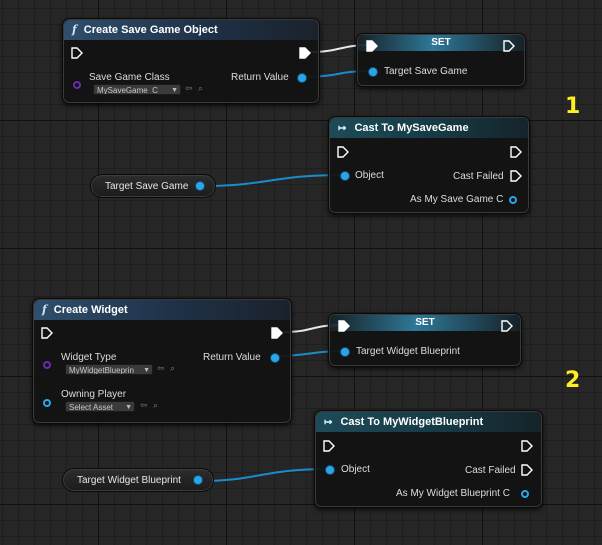  Describe the element at coordinates (525, 494) in the screenshot. I see `as-my-widget-blueprint-pin` at that location.